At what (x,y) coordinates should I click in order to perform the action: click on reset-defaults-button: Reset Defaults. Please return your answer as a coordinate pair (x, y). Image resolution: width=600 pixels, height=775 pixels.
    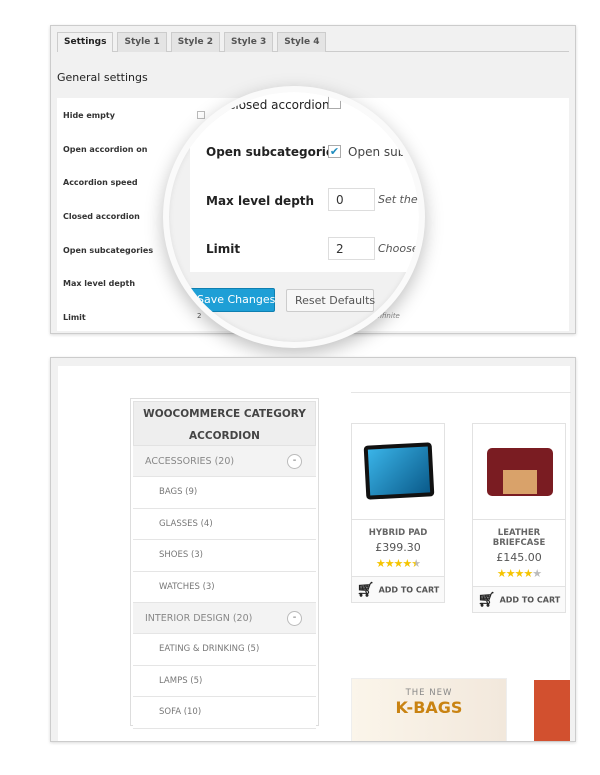
    Looking at the image, I should click on (330, 300).